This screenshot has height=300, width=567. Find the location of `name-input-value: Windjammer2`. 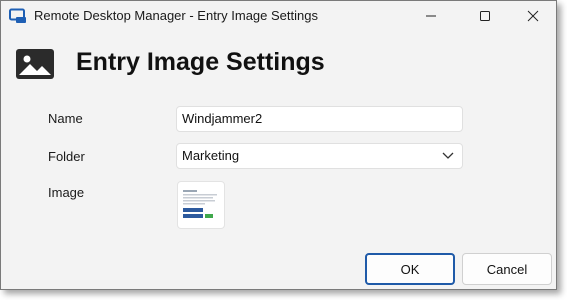

name-input-value: Windjammer2 is located at coordinates (222, 118).